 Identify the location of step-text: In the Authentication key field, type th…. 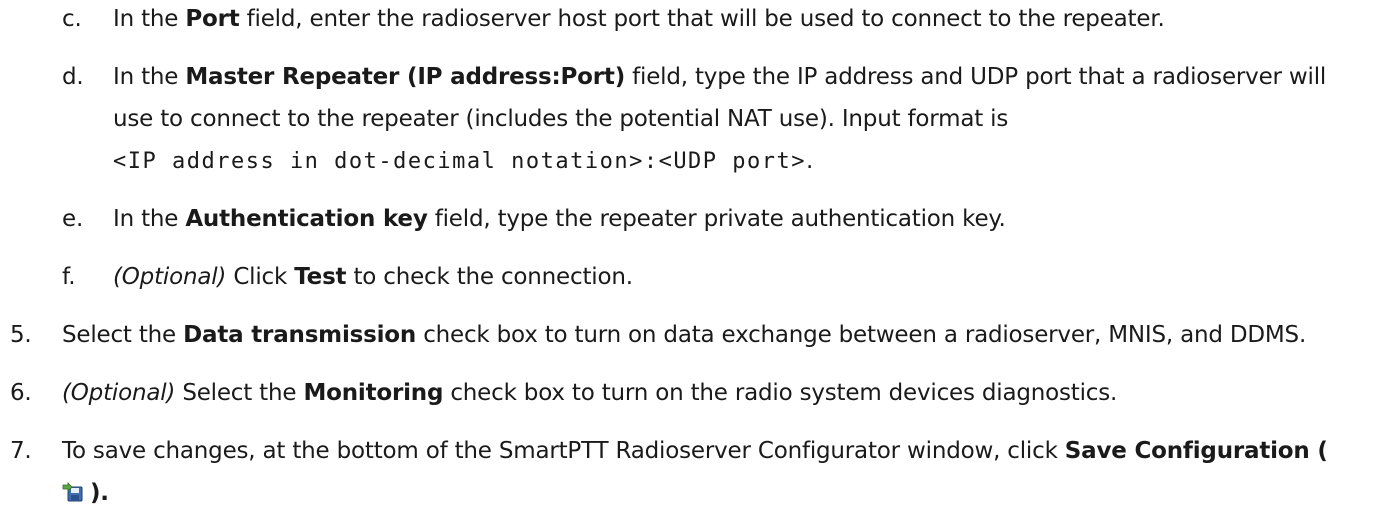
(559, 219).